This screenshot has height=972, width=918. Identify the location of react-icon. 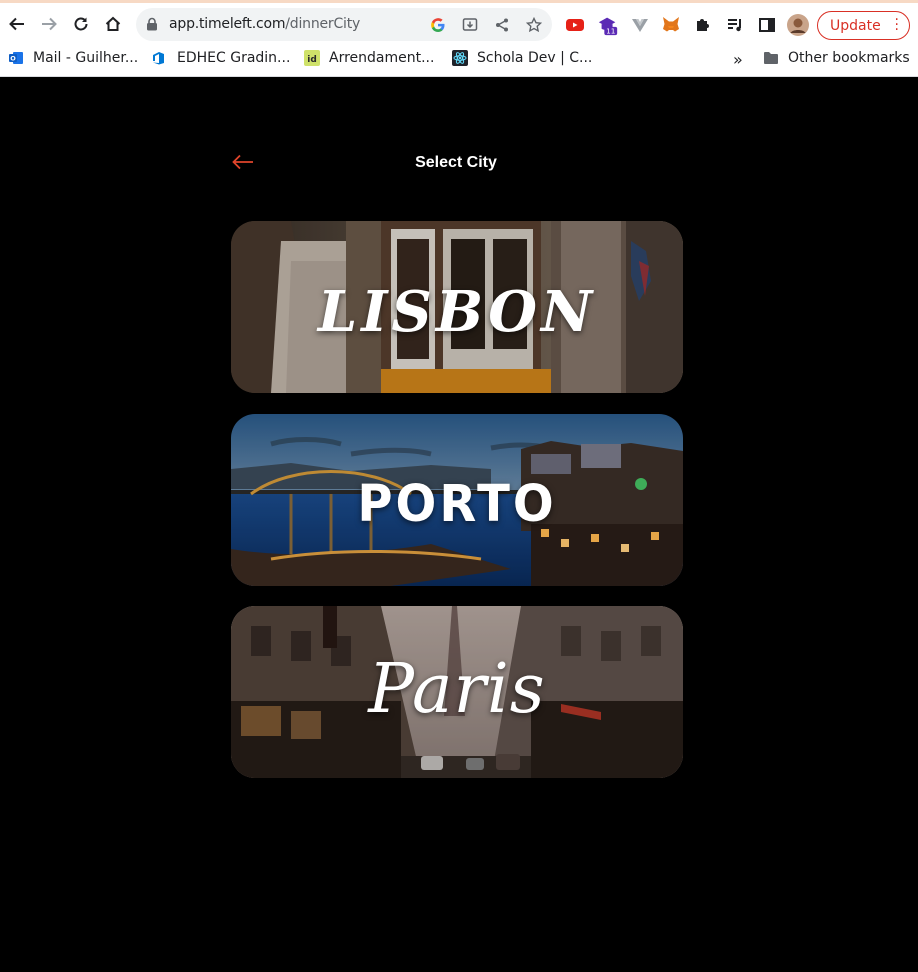
(460, 58).